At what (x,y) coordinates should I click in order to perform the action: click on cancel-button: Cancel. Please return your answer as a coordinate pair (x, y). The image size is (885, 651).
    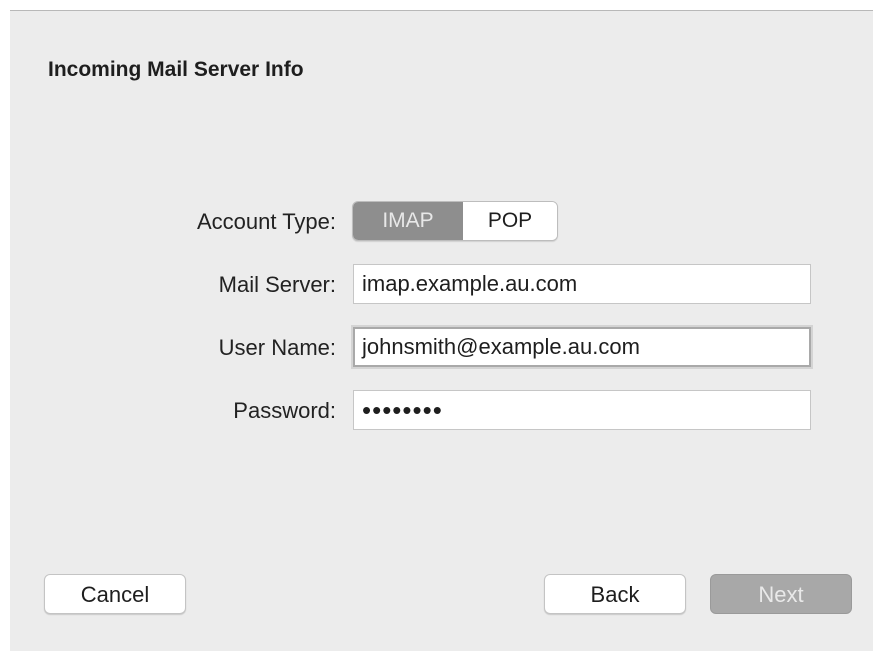
    Looking at the image, I should click on (115, 594).